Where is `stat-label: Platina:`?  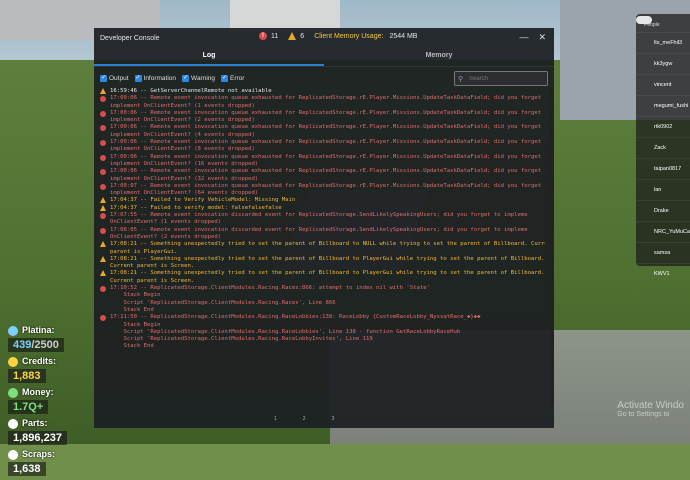
stat-label: Platina: is located at coordinates (58, 330).